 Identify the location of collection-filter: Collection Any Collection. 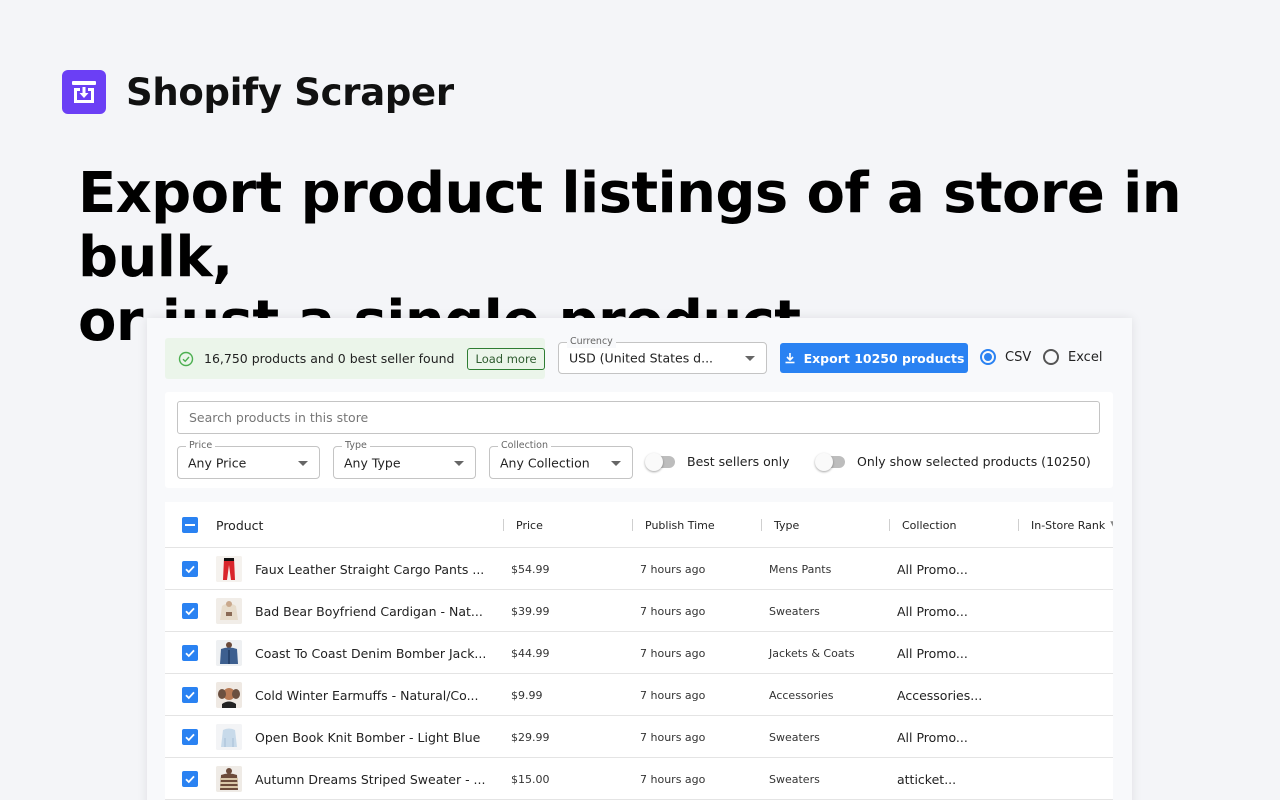
(561, 459).